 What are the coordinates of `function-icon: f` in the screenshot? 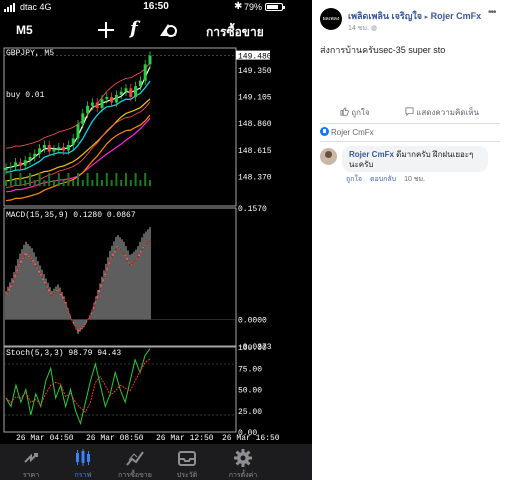 It's located at (134, 28).